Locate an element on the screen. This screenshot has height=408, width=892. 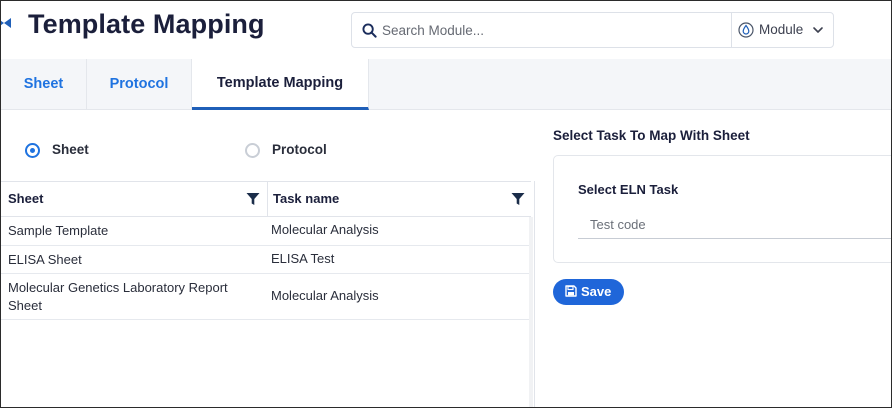
page-header: Template Mapping Module is located at coordinates (446, 30).